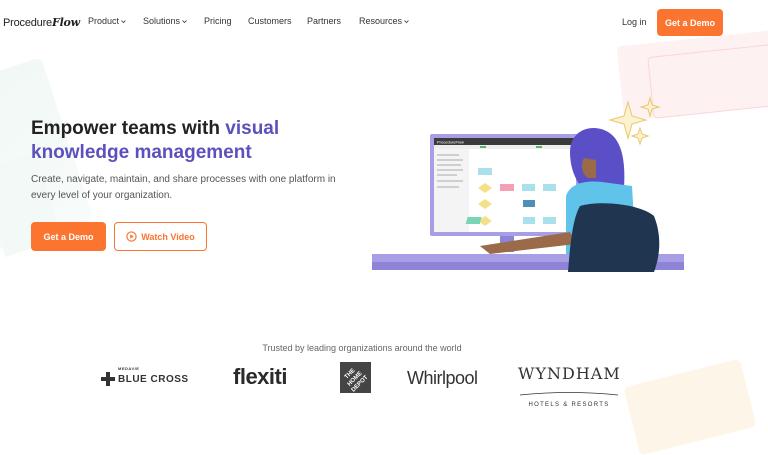 This screenshot has width=768, height=455. What do you see at coordinates (145, 376) in the screenshot?
I see `medavie-blue-cross-logo: MEDAVIE BLUE CROSS` at bounding box center [145, 376].